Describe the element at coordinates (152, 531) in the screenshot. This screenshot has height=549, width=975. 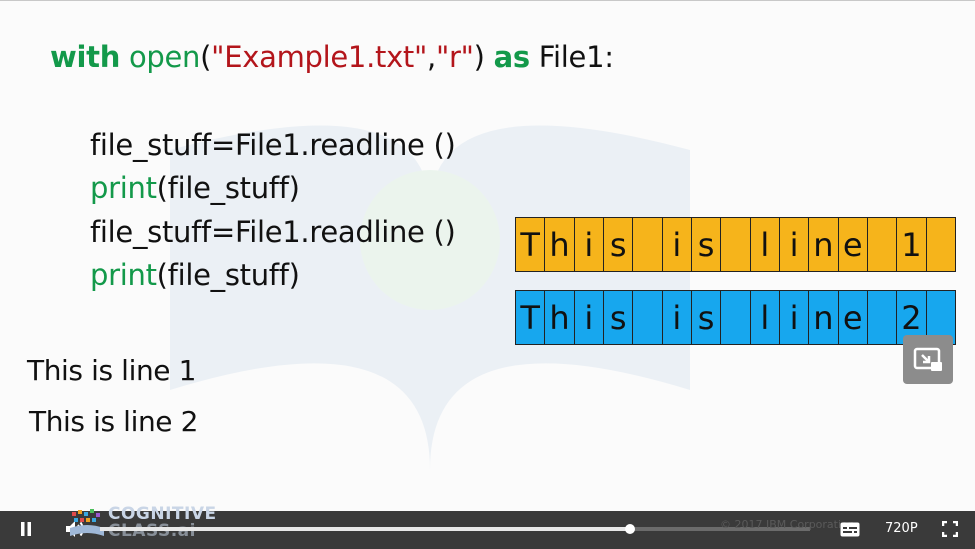
I see `logo-text-bottom: CLASS.ai` at that location.